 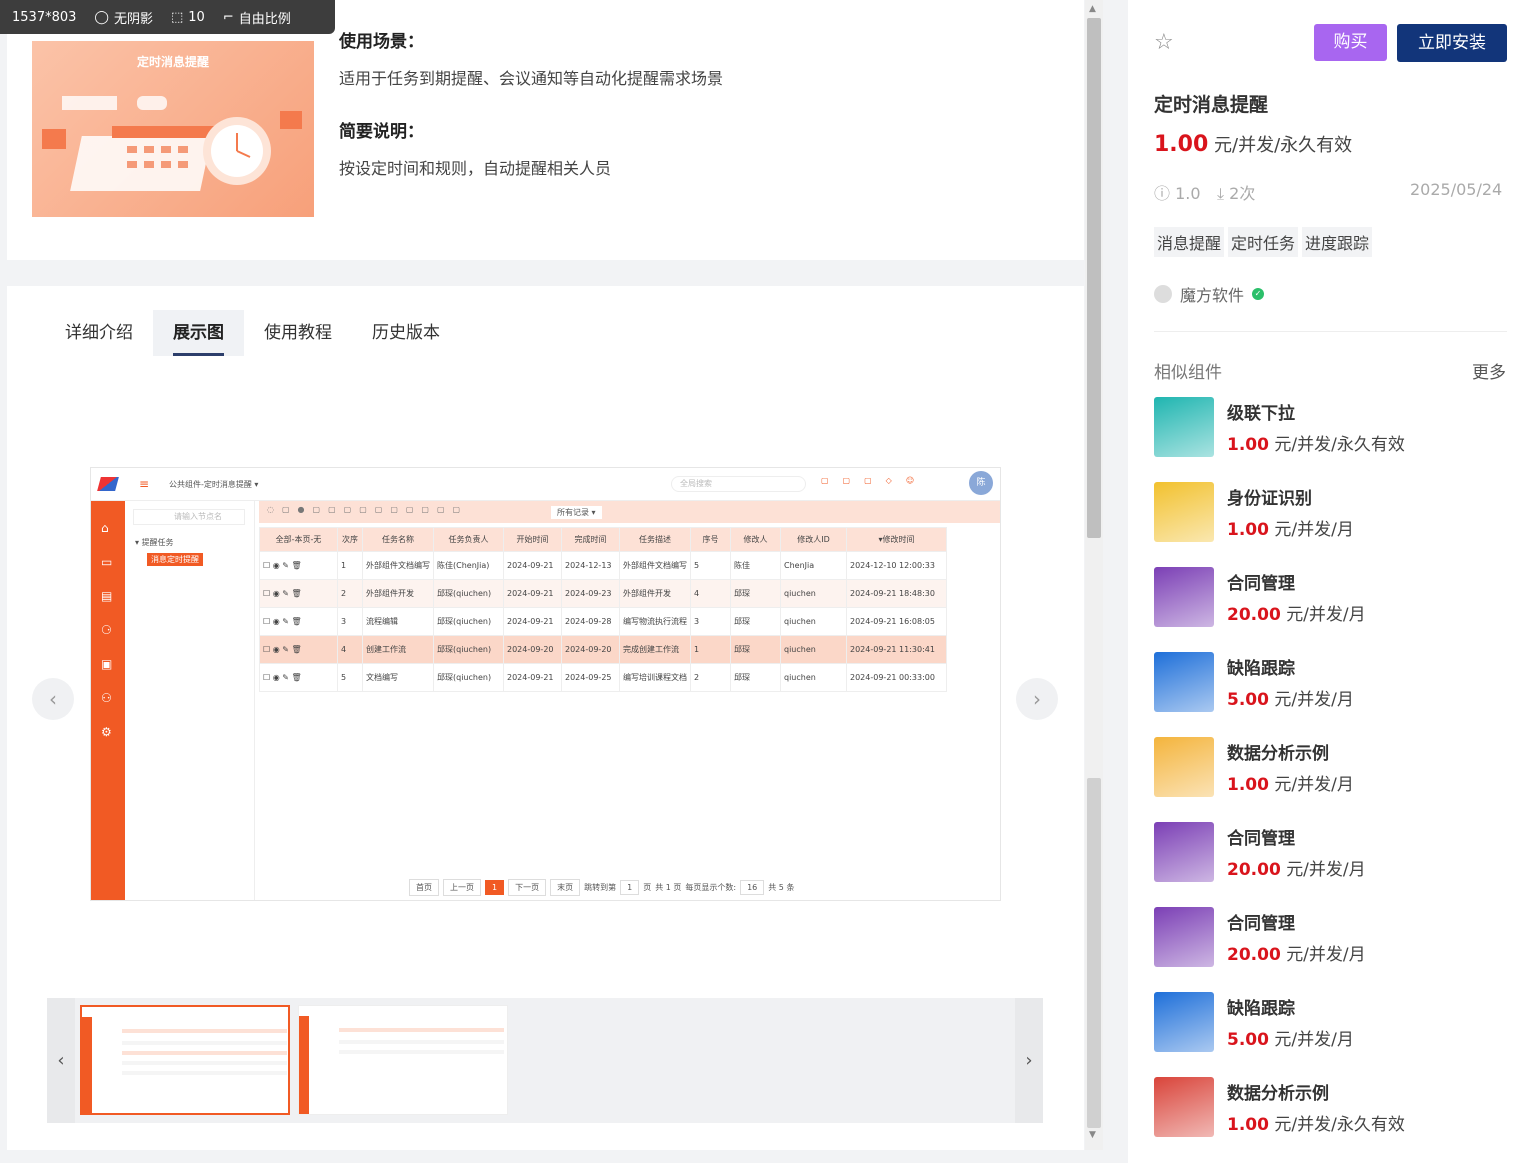 What do you see at coordinates (565, 887) in the screenshot?
I see `pager-last: 末页` at bounding box center [565, 887].